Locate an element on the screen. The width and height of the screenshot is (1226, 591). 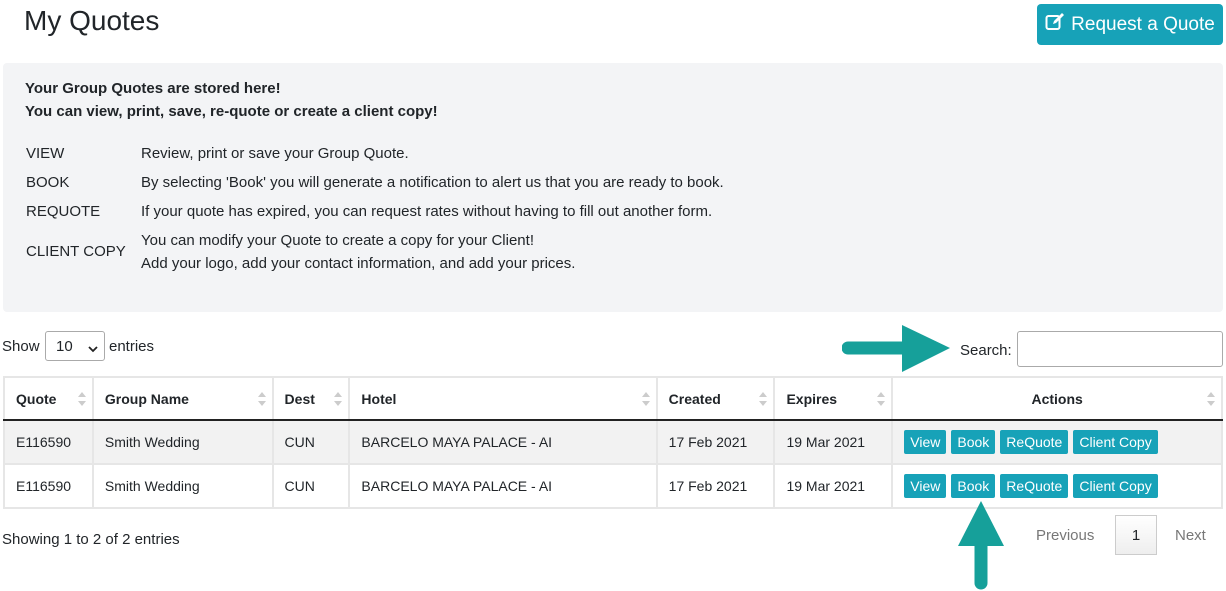
search-label: Search: is located at coordinates (986, 350).